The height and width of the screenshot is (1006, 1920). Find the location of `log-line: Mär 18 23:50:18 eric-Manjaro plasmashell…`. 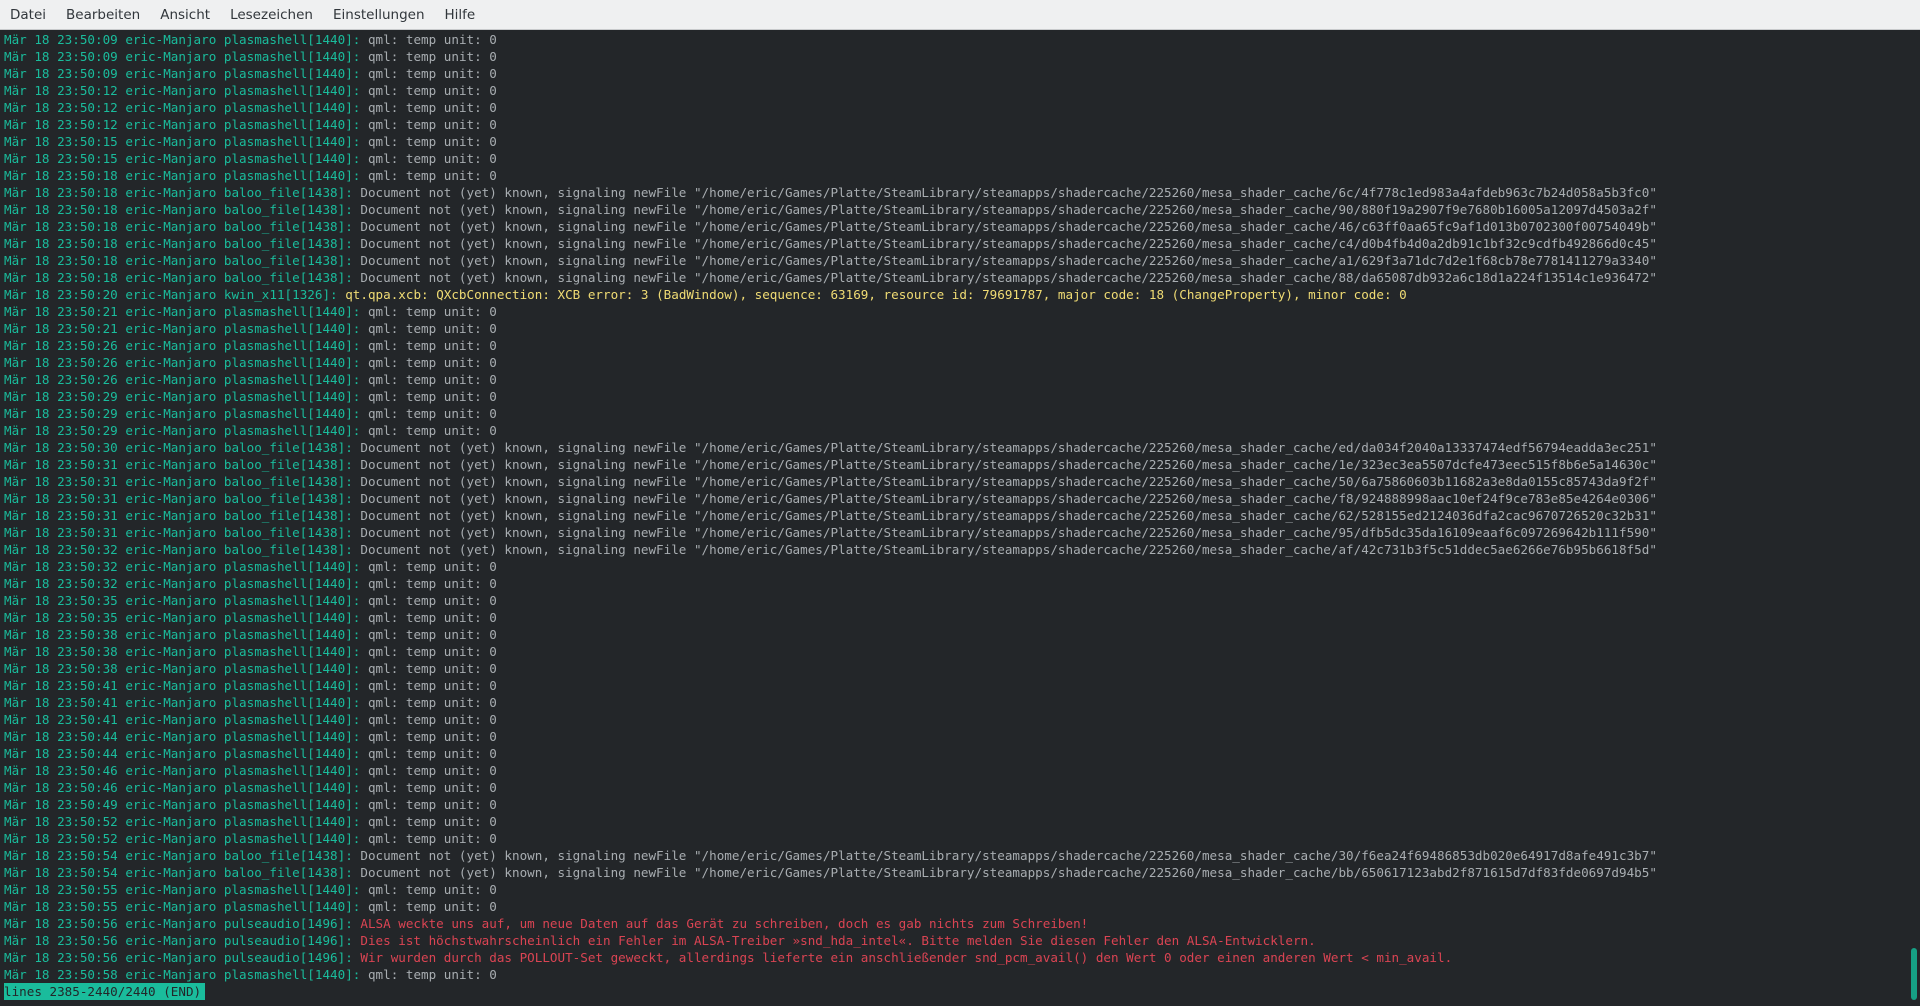

log-line: Mär 18 23:50:18 eric-Manjaro plasmashell… is located at coordinates (952, 175).